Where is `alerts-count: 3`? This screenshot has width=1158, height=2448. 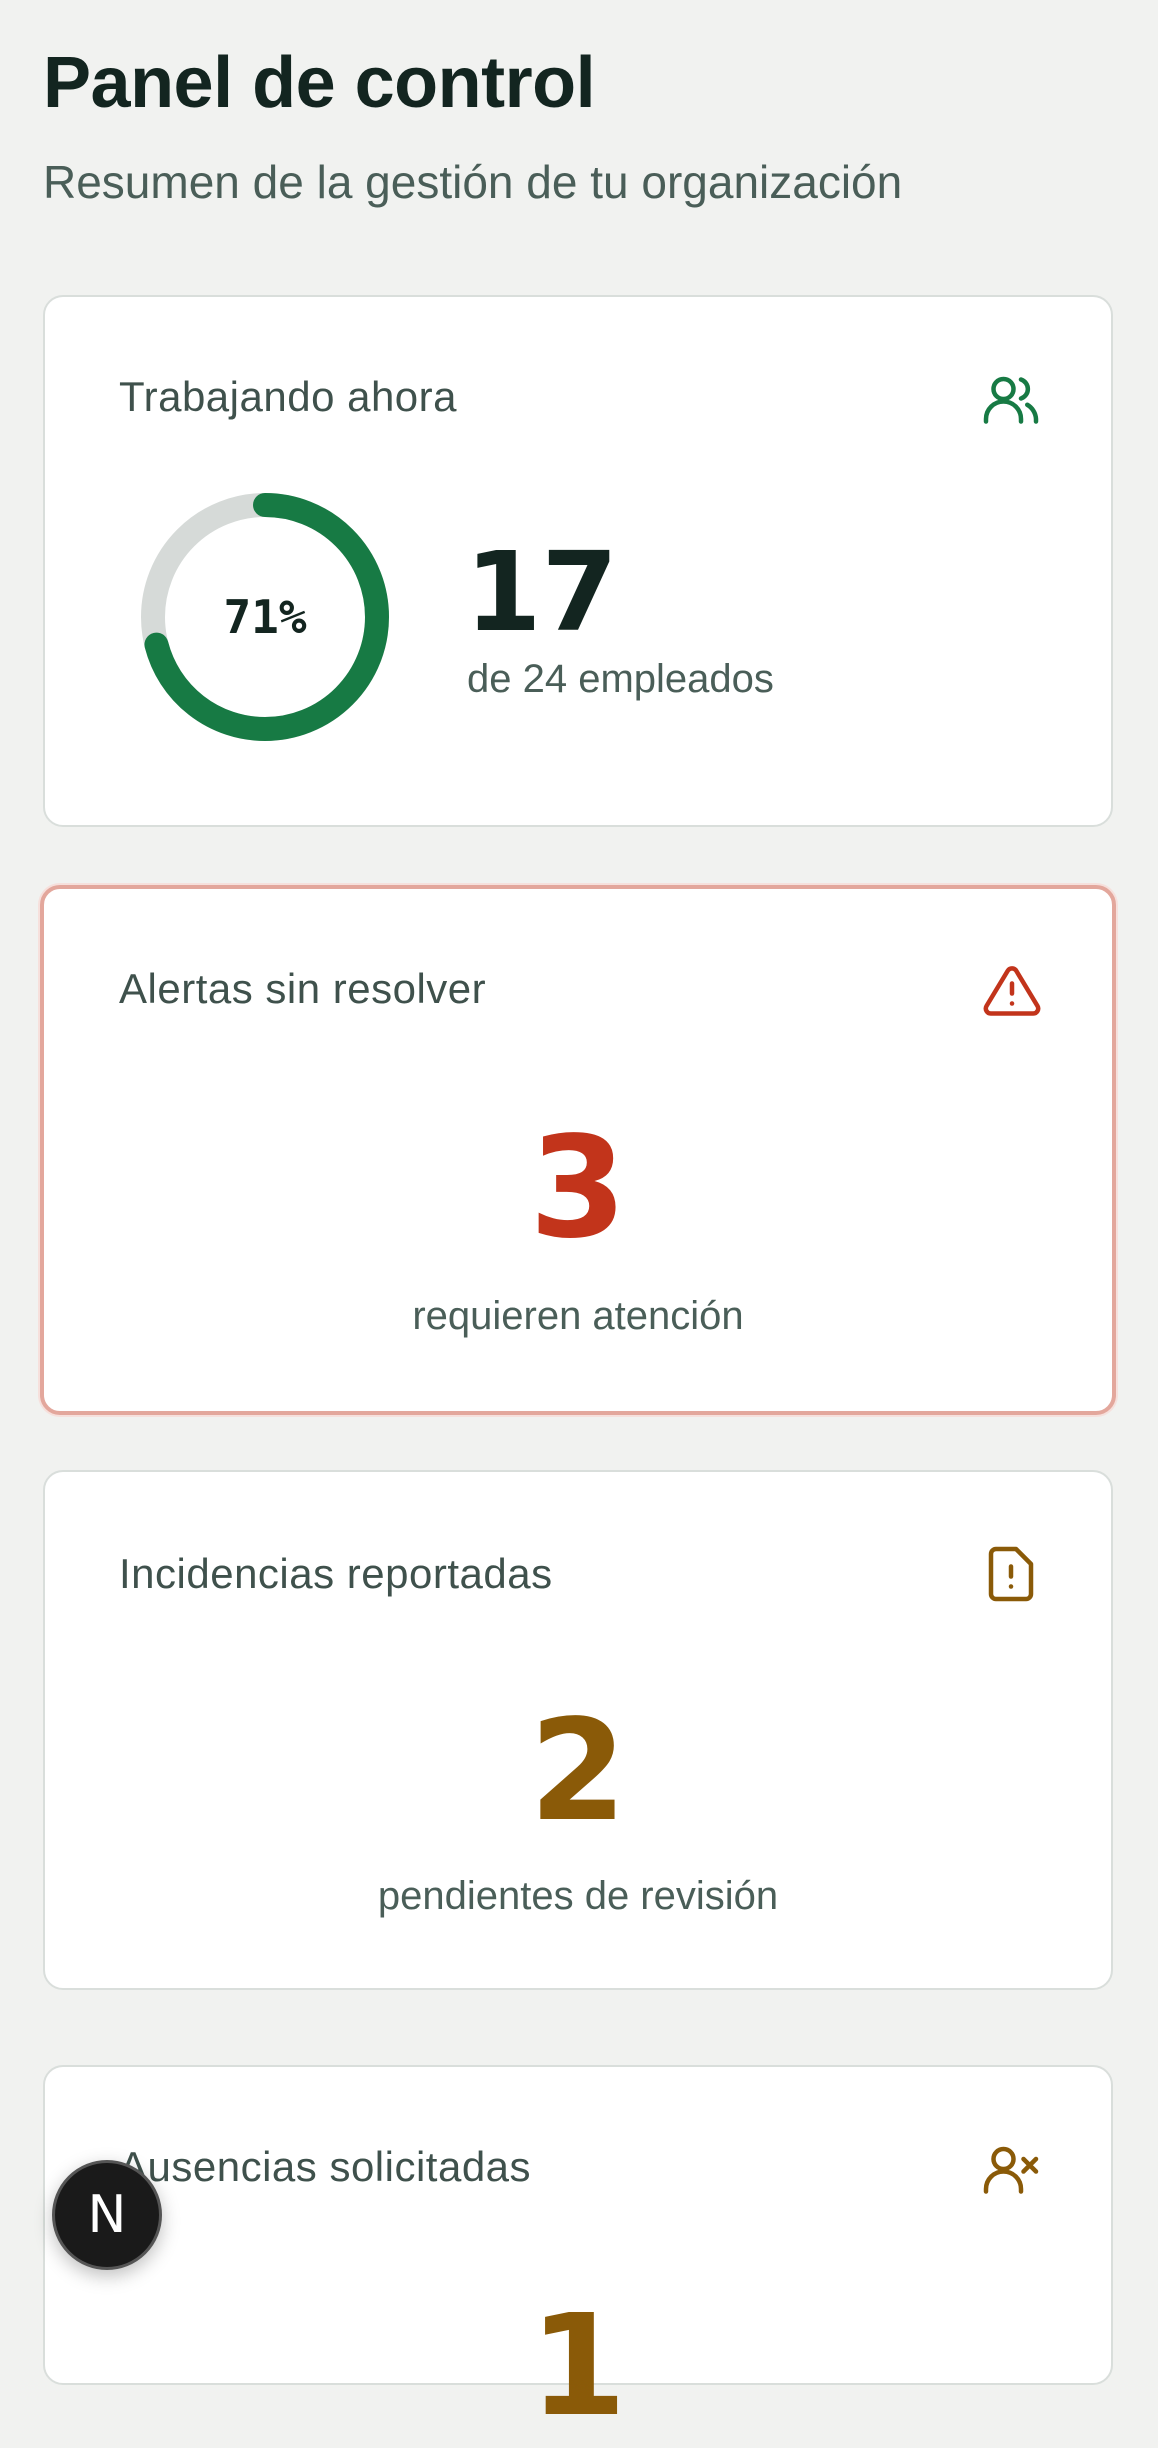
alerts-count: 3 is located at coordinates (578, 1188).